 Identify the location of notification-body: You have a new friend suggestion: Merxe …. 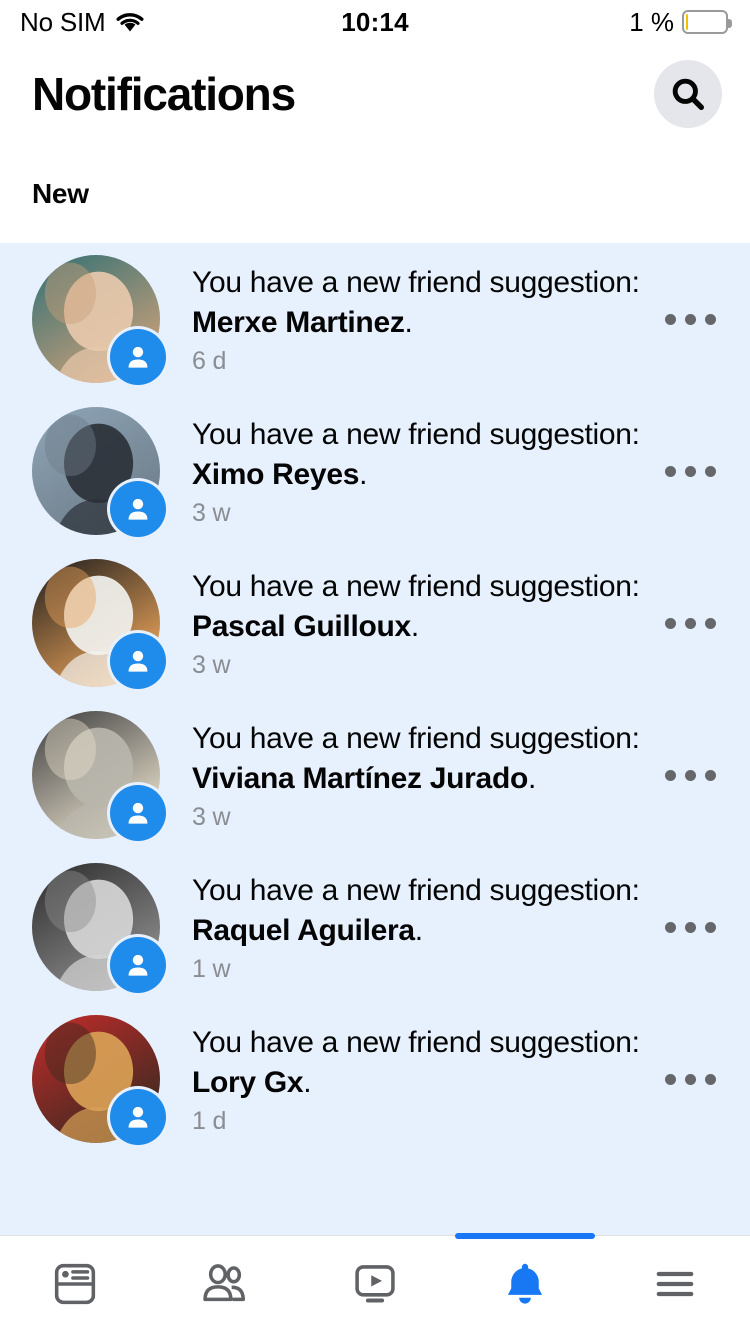
(423, 319).